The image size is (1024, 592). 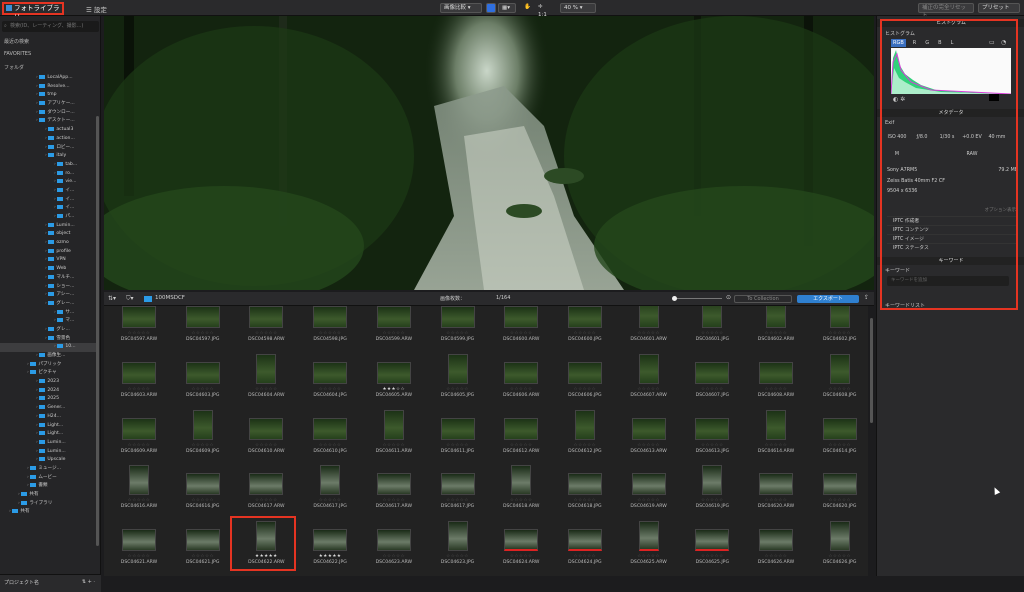 What do you see at coordinates (905, 305) in the screenshot?
I see `keyword-list-label: キーワードリスト` at bounding box center [905, 305].